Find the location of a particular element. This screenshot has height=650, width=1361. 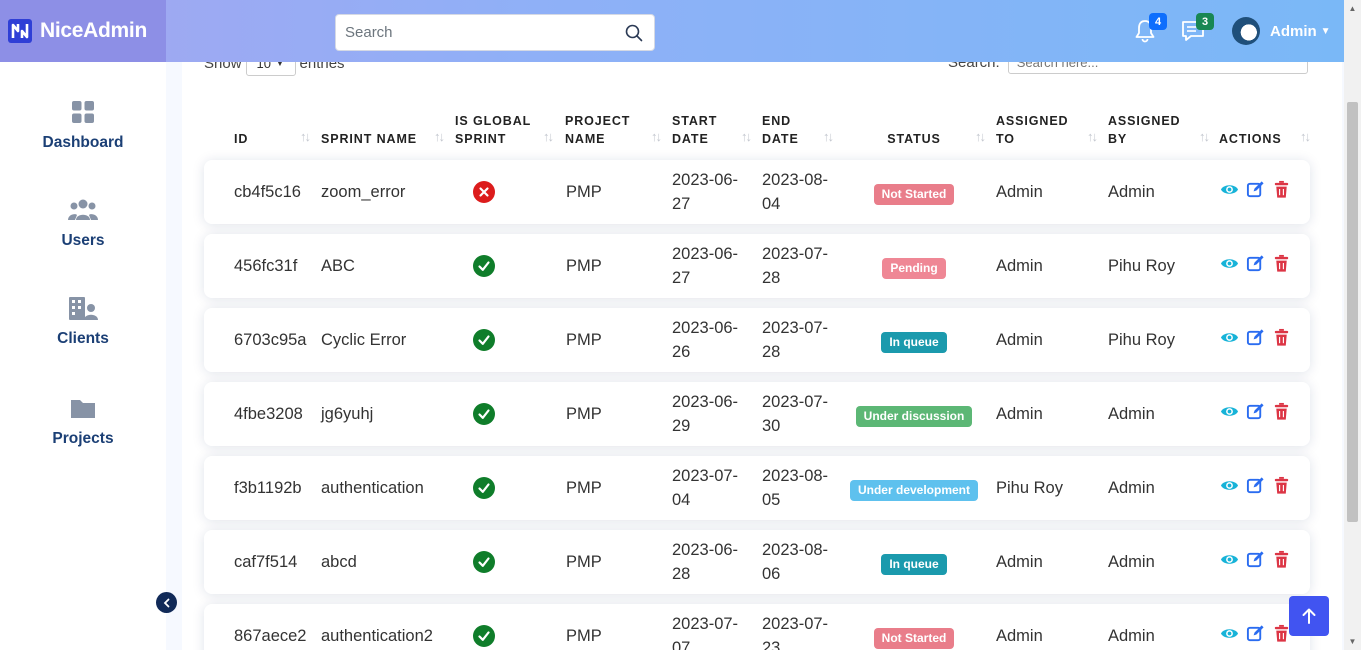

notifications-button: 4 is located at coordinates (1150, 28).